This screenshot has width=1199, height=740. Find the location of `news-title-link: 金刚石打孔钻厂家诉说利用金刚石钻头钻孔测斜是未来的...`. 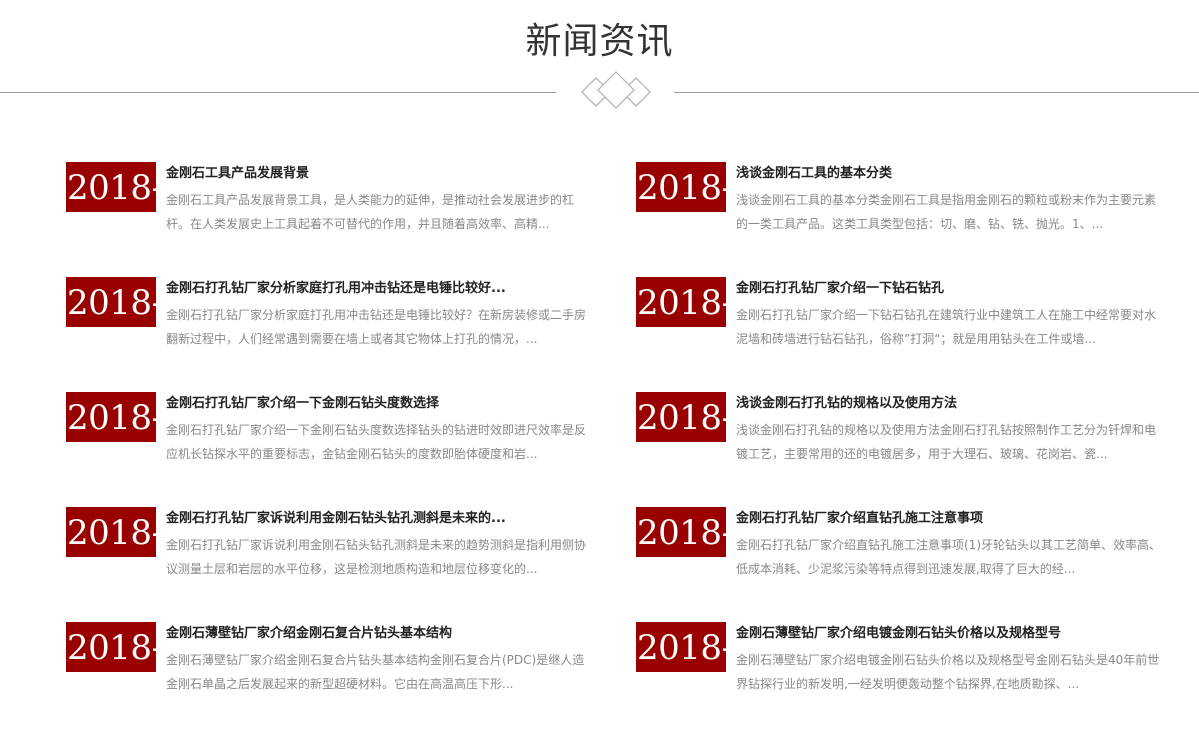

news-title-link: 金刚石打孔钻厂家诉说利用金刚石钻头钻孔测斜是未来的... is located at coordinates (381, 519).